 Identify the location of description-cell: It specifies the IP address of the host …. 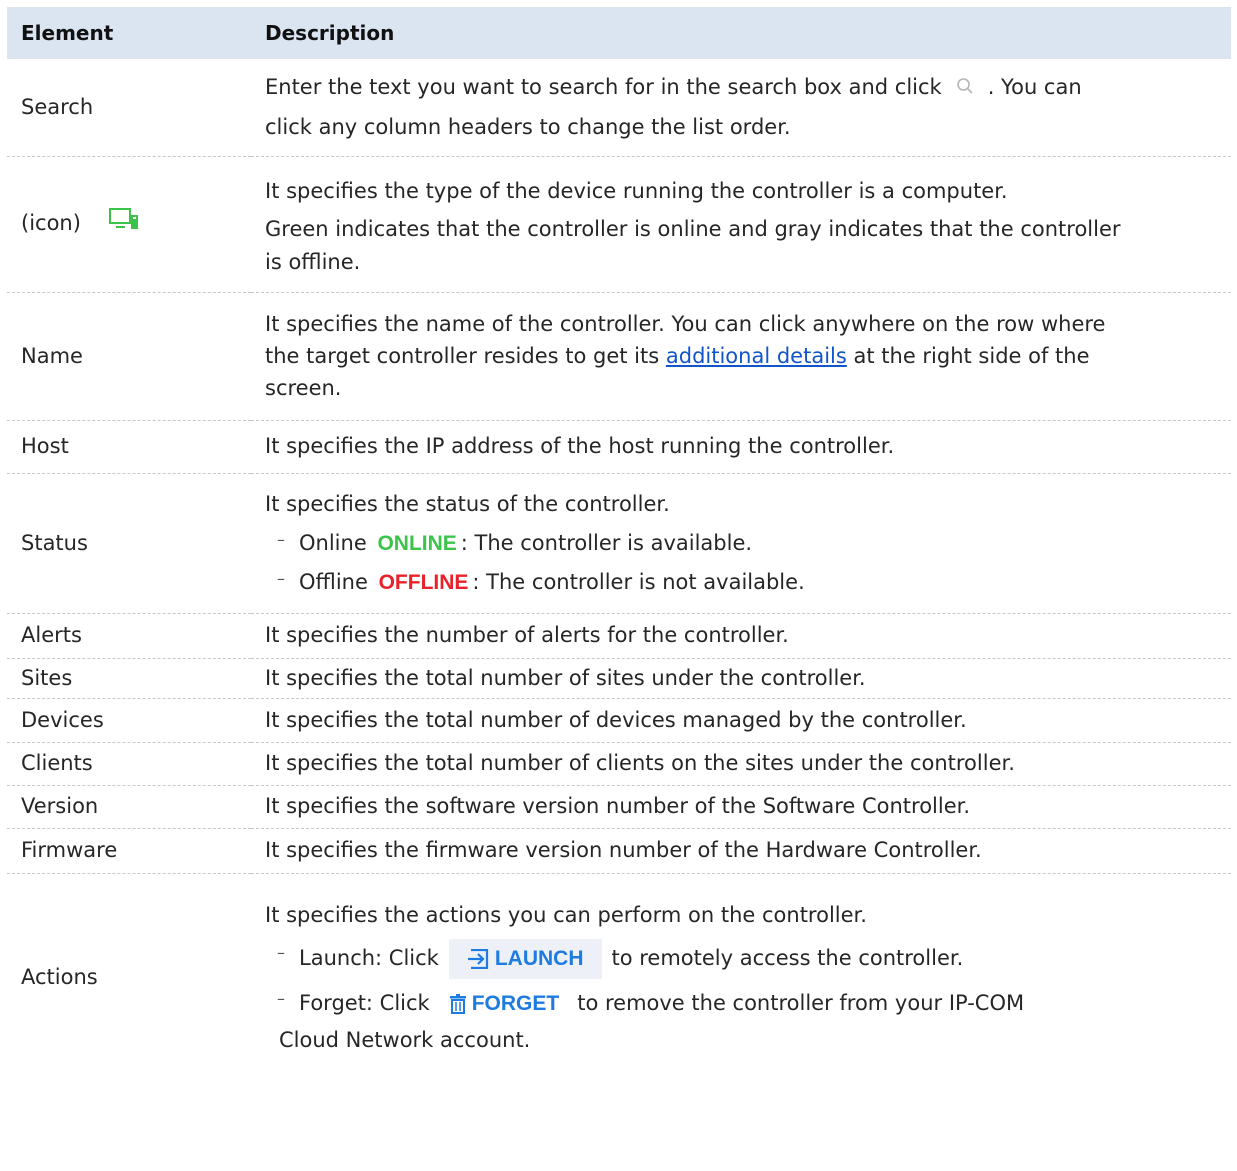
(741, 447).